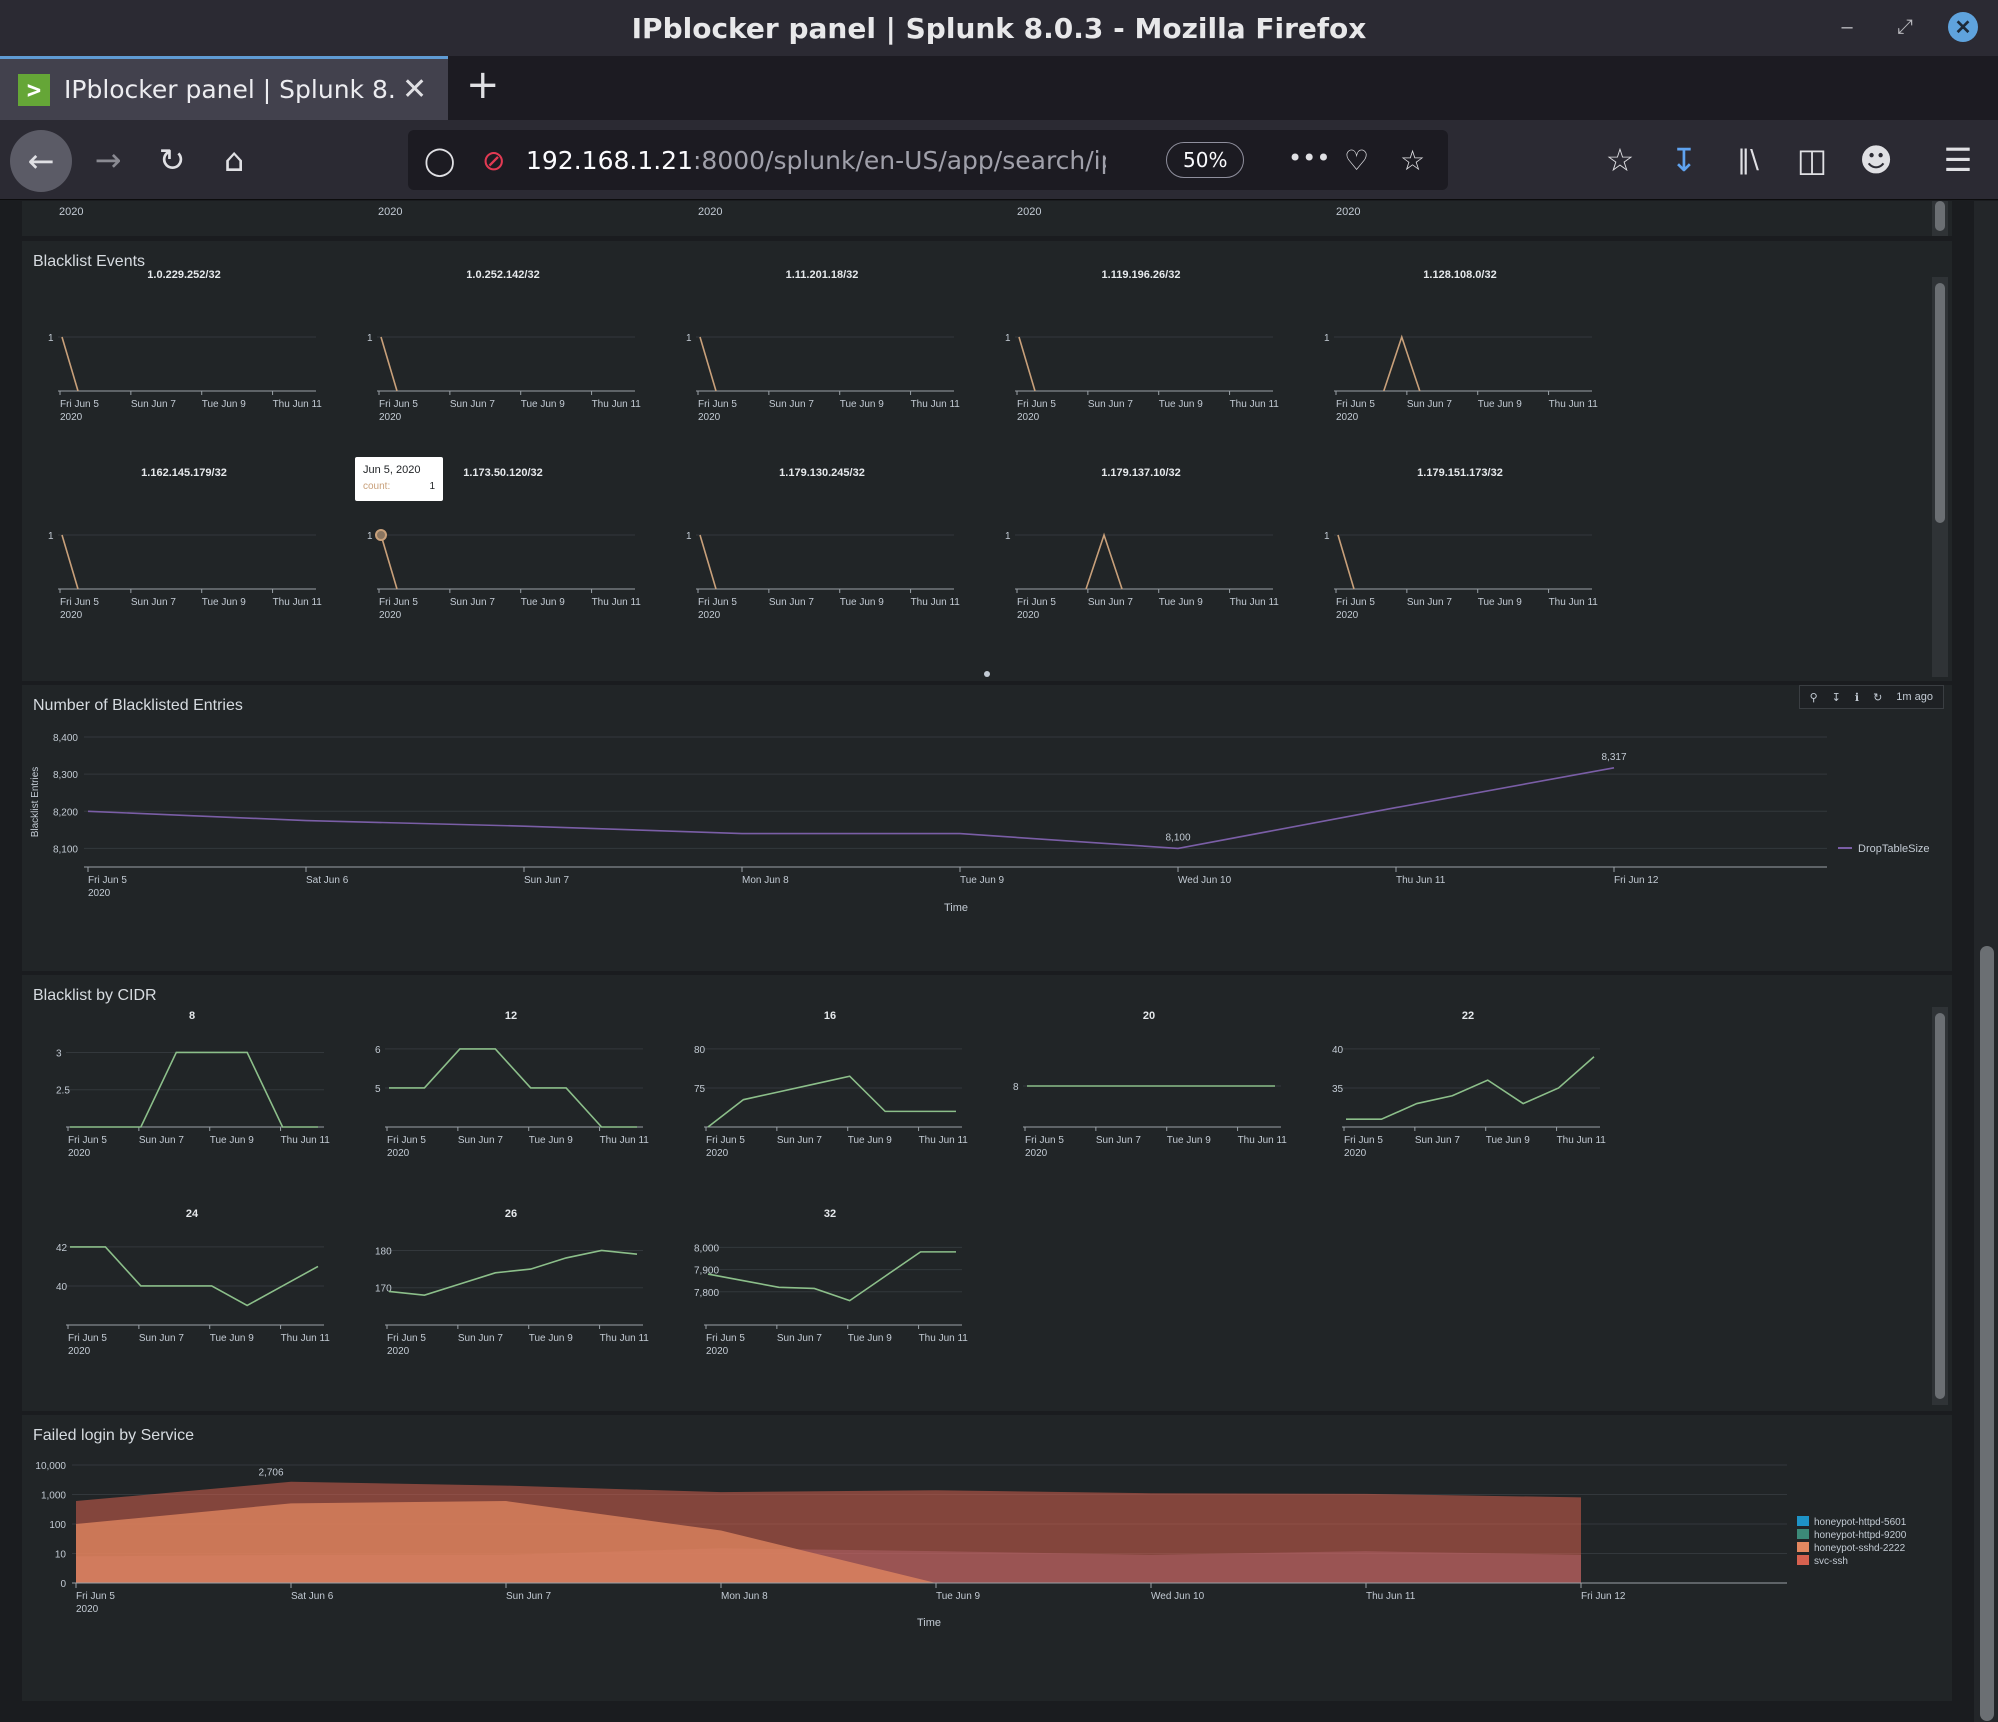 The width and height of the screenshot is (1998, 1722). Describe the element at coordinates (432, 486) in the screenshot. I see `tooltip-value: 1` at that location.